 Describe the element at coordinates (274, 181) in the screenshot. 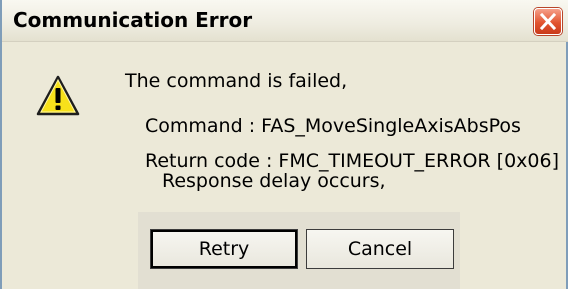

I see `message-detail: Response delay occurs,` at that location.